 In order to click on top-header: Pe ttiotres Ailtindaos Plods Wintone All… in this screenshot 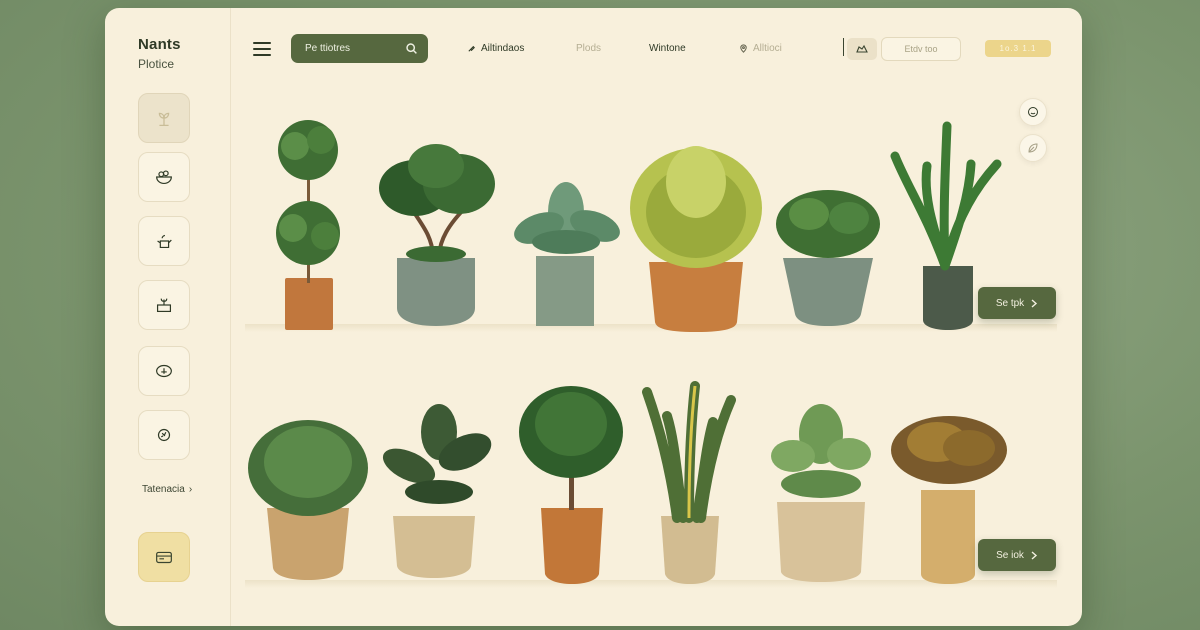, I will do `click(656, 48)`.